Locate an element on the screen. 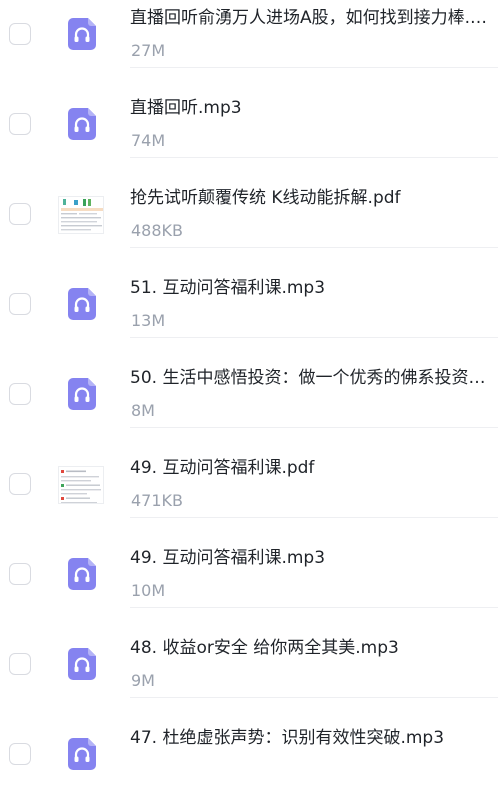 Image resolution: width=498 pixels, height=788 pixels. file-size: 27M is located at coordinates (148, 50).